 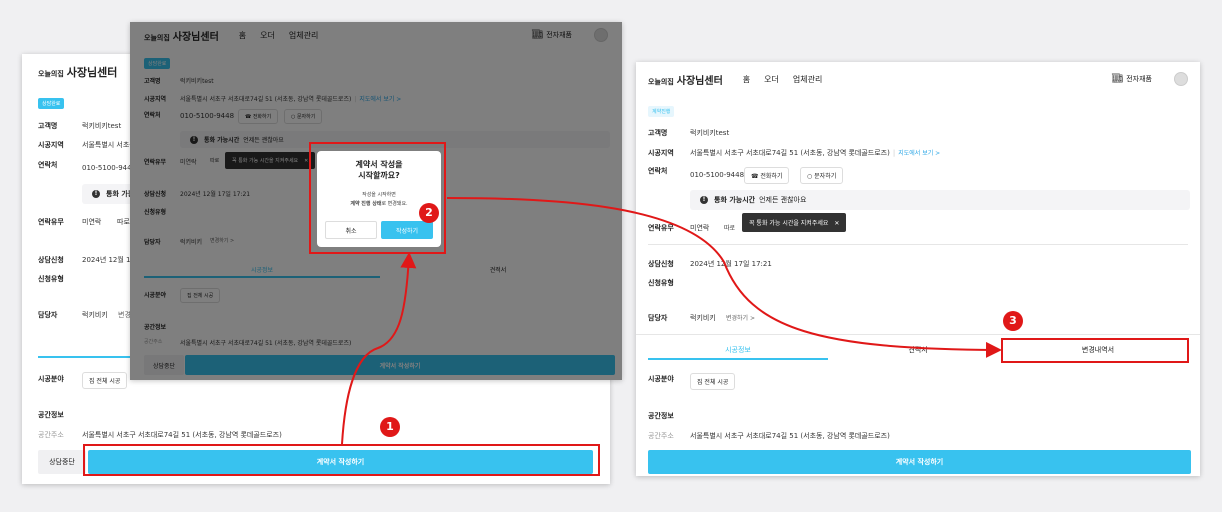 I want to click on step-2-marker: 2, so click(x=429, y=213).